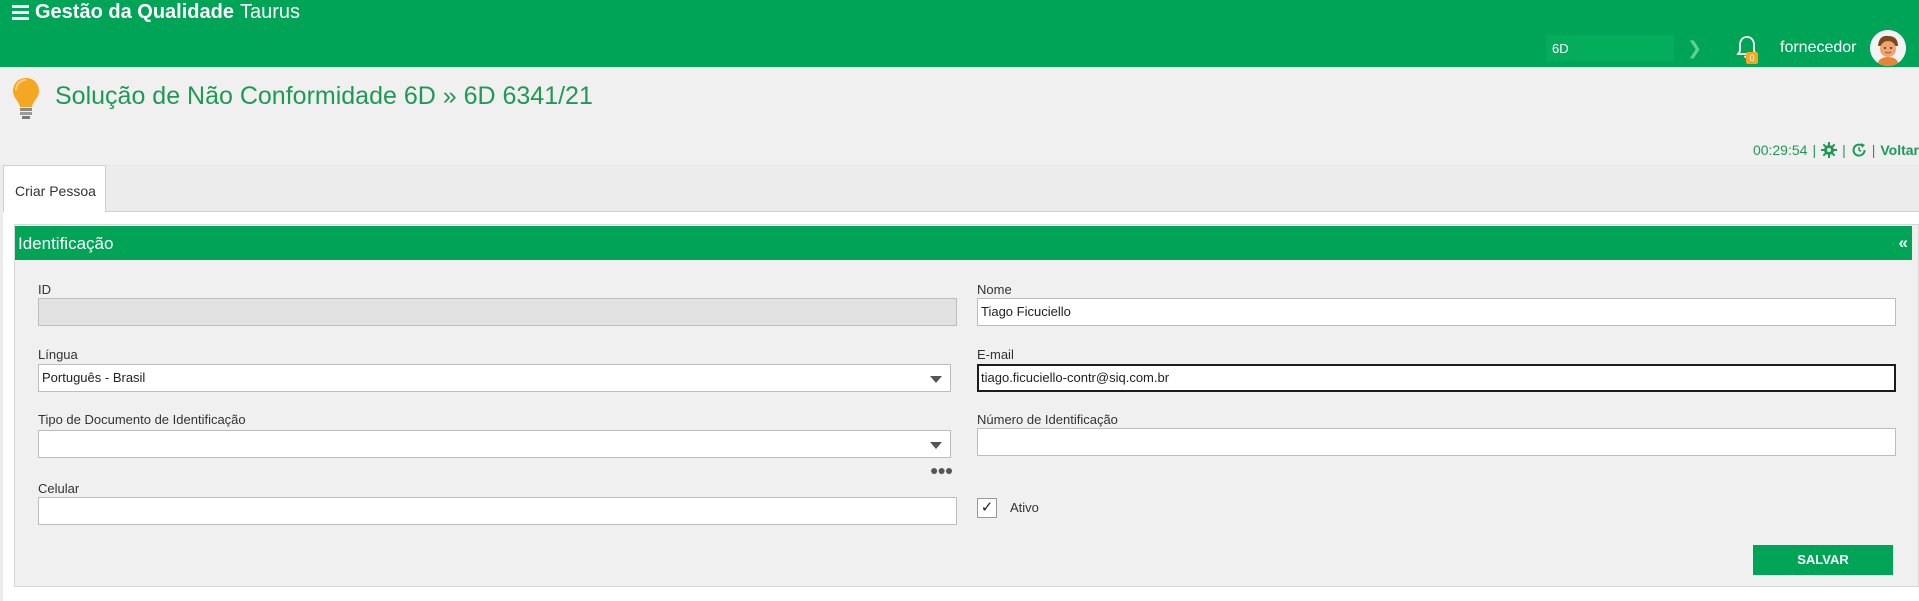  Describe the element at coordinates (1818, 48) in the screenshot. I see `user-name: fornecedor` at that location.